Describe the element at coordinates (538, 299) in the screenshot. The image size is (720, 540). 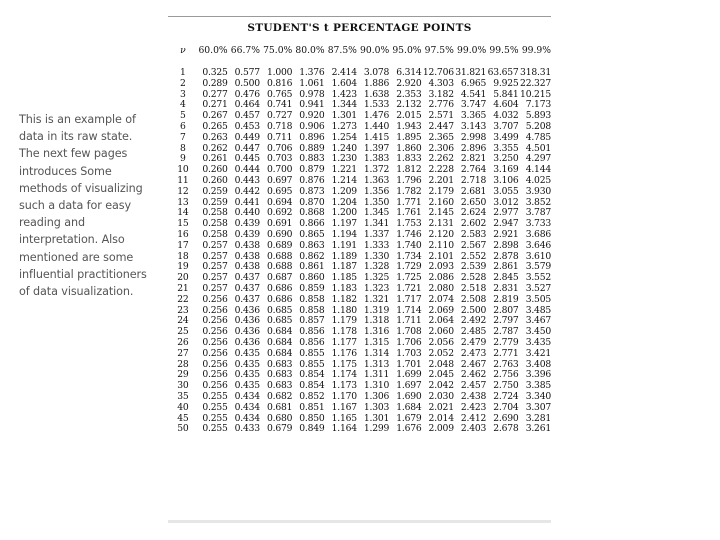
I see `value-cell: 3.505` at that location.